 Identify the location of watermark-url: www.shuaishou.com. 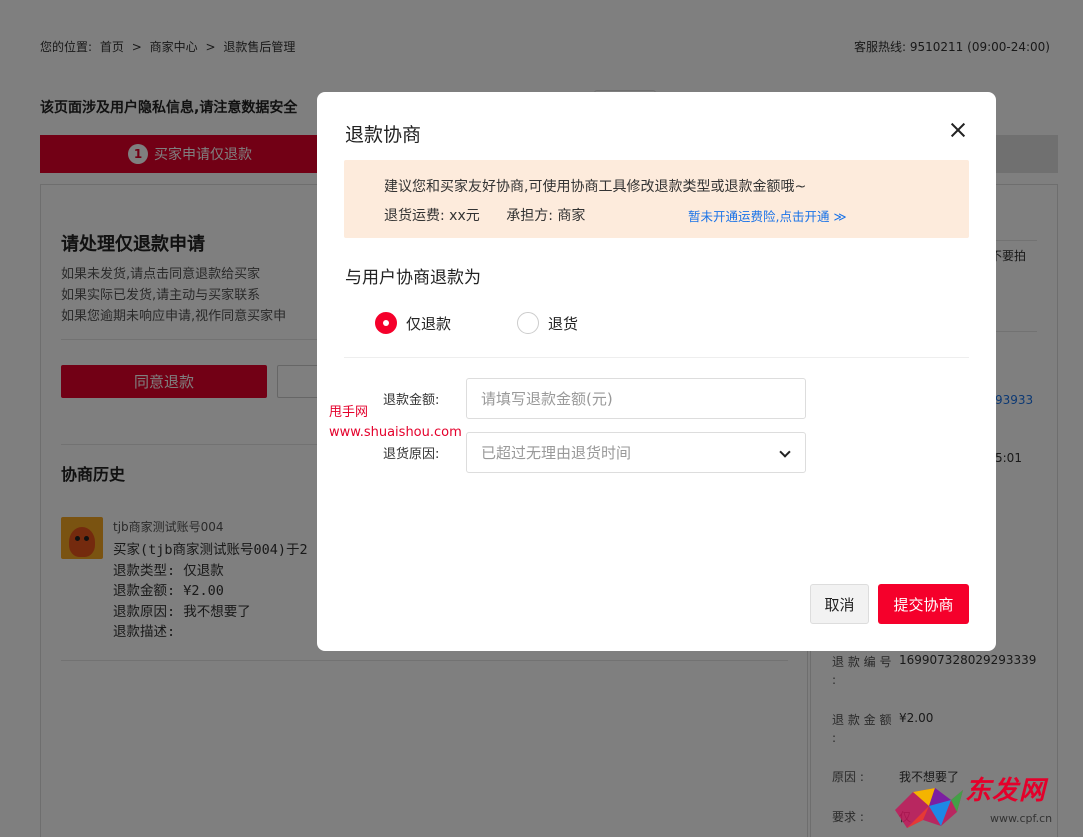
(395, 433).